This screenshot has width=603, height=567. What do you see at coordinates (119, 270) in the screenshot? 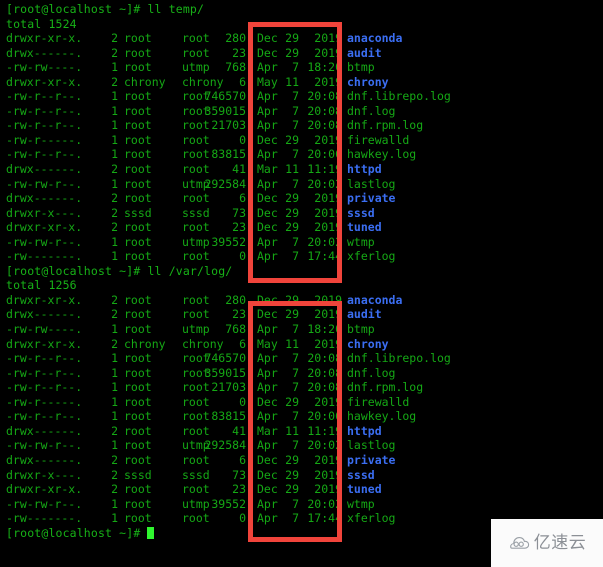
I see `command-line: [root@localhost ~]# ll /var/log/` at bounding box center [119, 270].